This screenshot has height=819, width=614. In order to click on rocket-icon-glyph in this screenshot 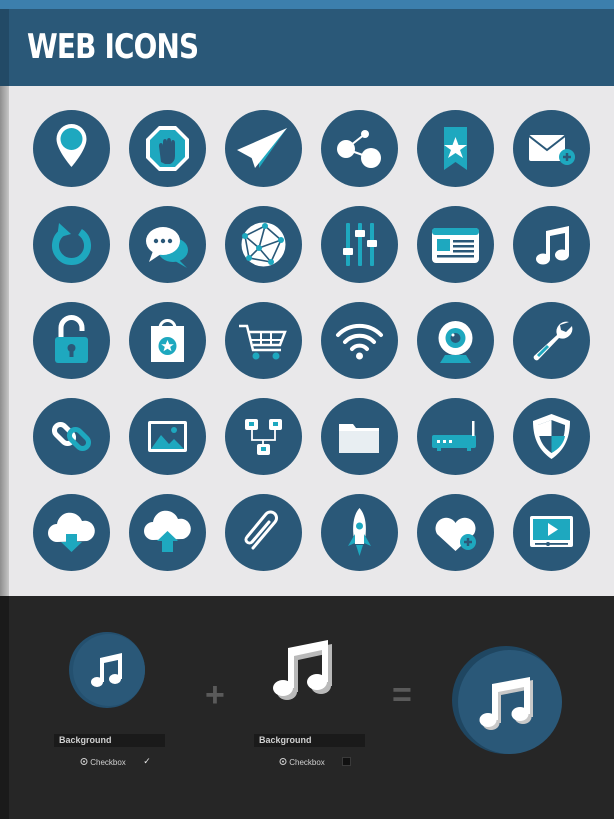, I will do `click(359, 532)`.